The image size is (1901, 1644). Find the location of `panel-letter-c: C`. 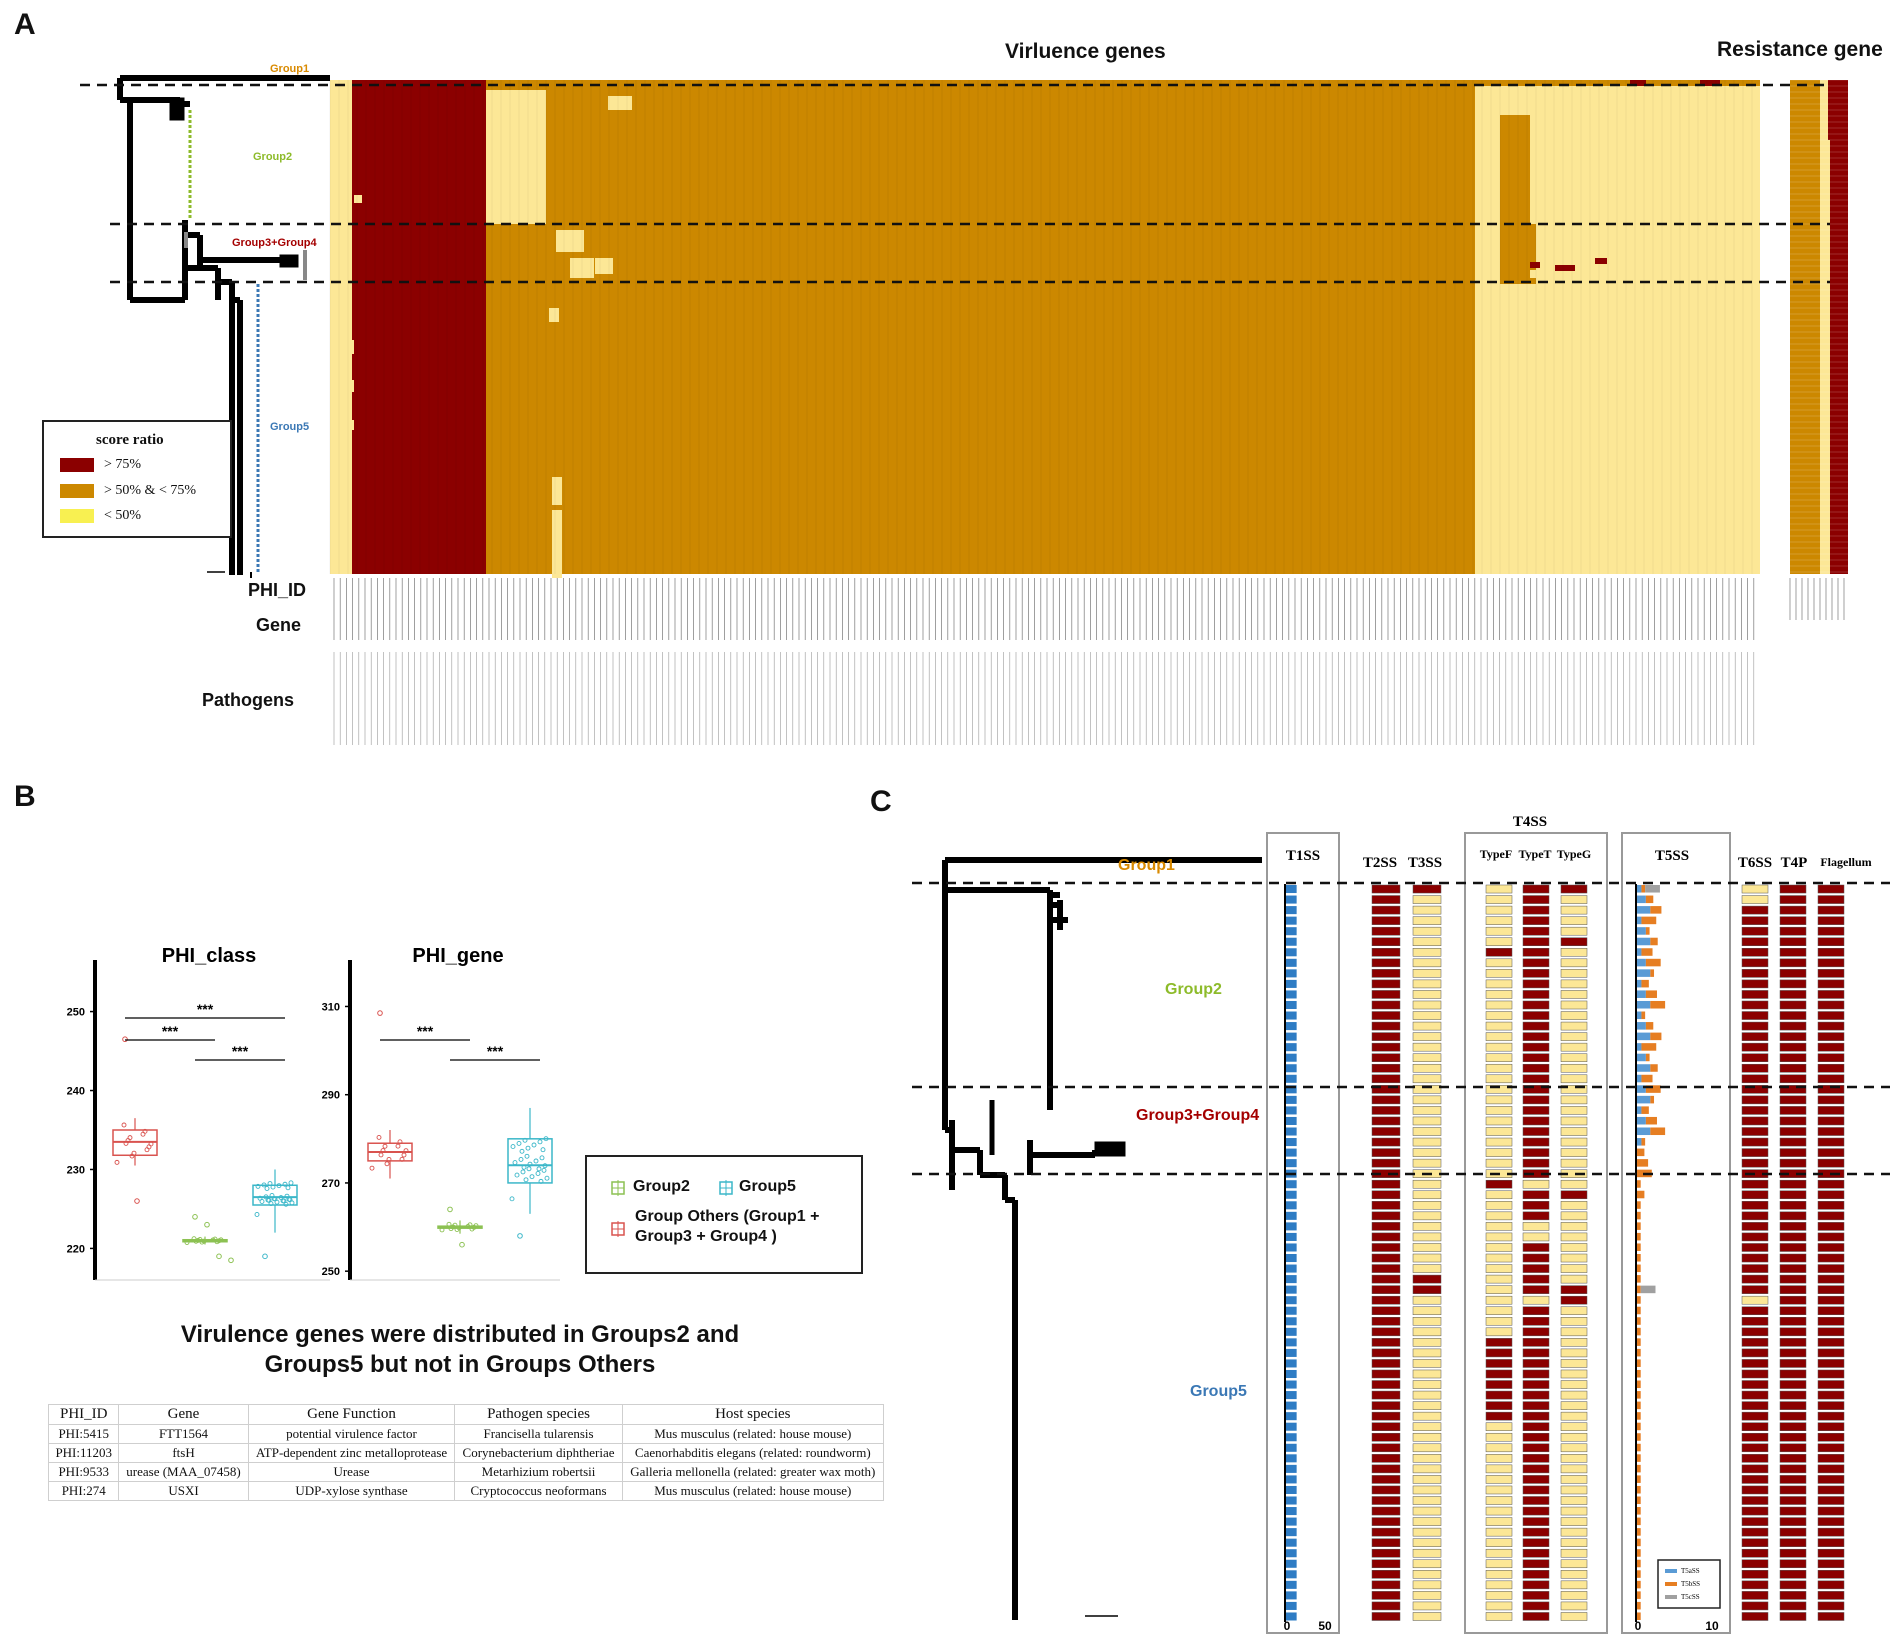

panel-letter-c: C is located at coordinates (881, 801).